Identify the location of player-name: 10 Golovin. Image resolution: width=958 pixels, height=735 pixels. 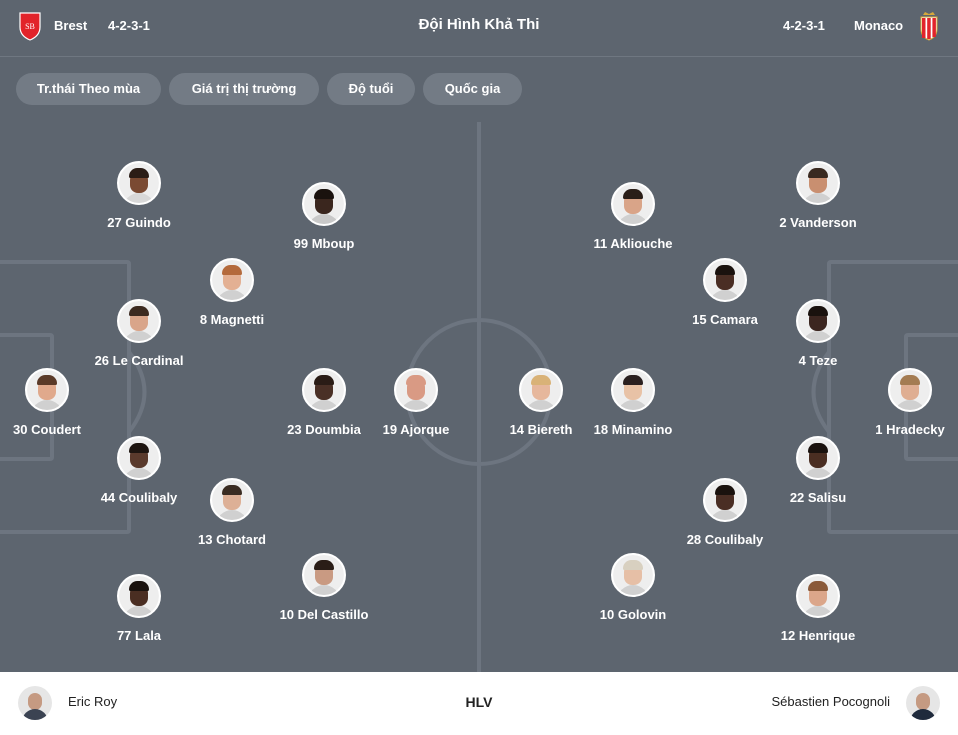
(633, 614).